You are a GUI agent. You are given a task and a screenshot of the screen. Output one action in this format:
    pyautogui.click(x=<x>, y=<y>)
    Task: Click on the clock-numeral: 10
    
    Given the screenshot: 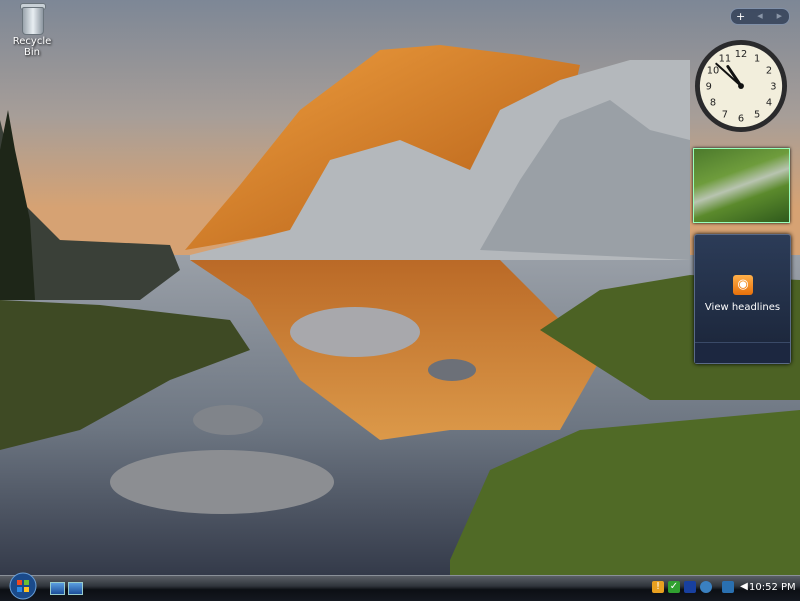 What is the action you would take?
    pyautogui.click(x=713, y=70)
    